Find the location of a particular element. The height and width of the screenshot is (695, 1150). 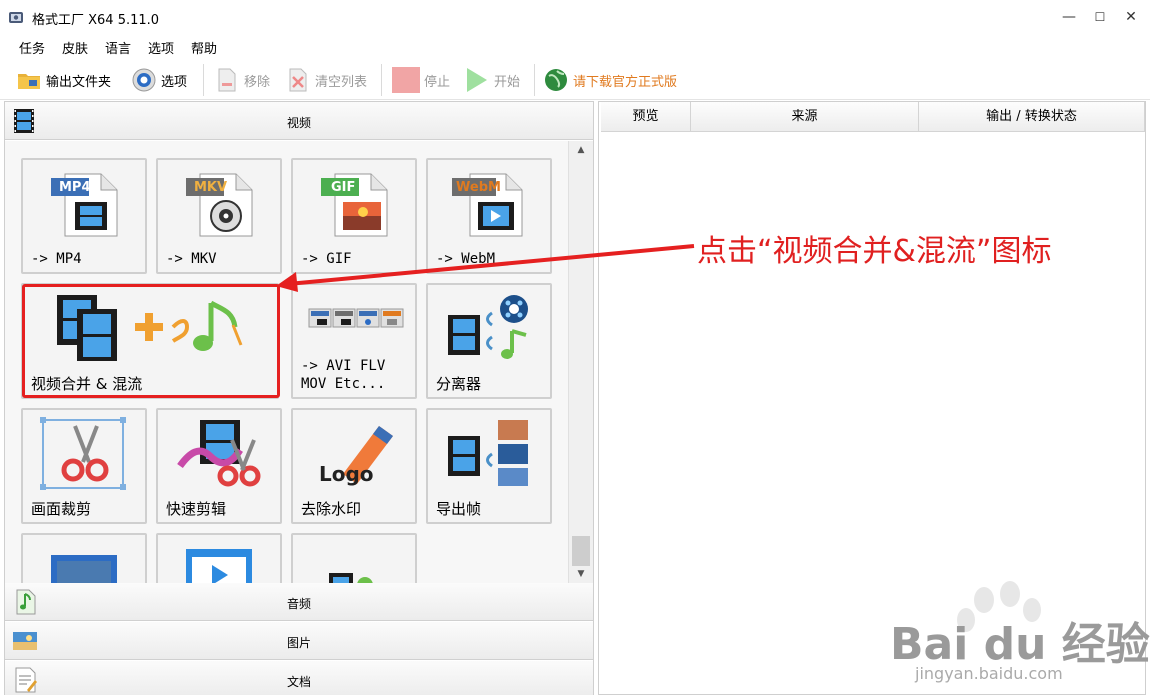

watermark-brand: Bai du 经验 is located at coordinates (1020, 644).